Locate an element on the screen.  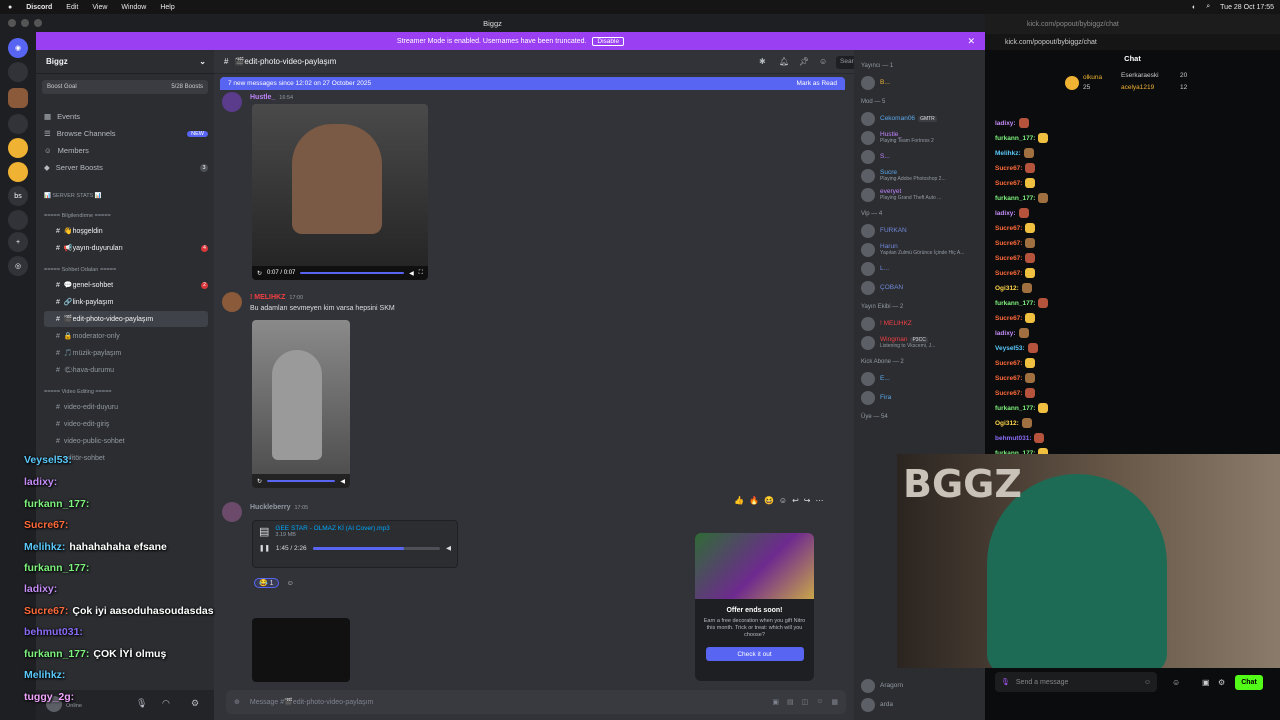
channel-category: ===== Bilgilendirme ===== is located at coordinates (126, 216).